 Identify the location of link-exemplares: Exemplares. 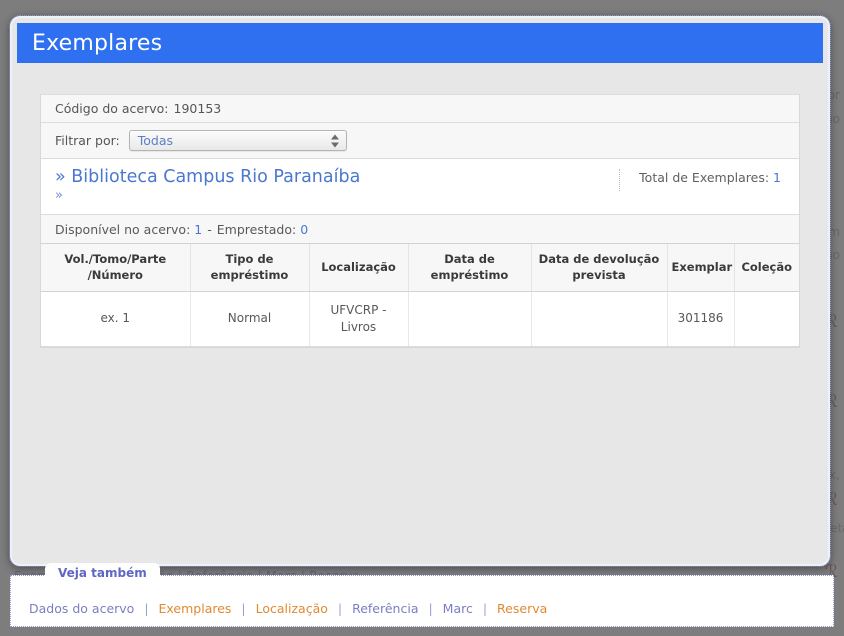
(195, 608).